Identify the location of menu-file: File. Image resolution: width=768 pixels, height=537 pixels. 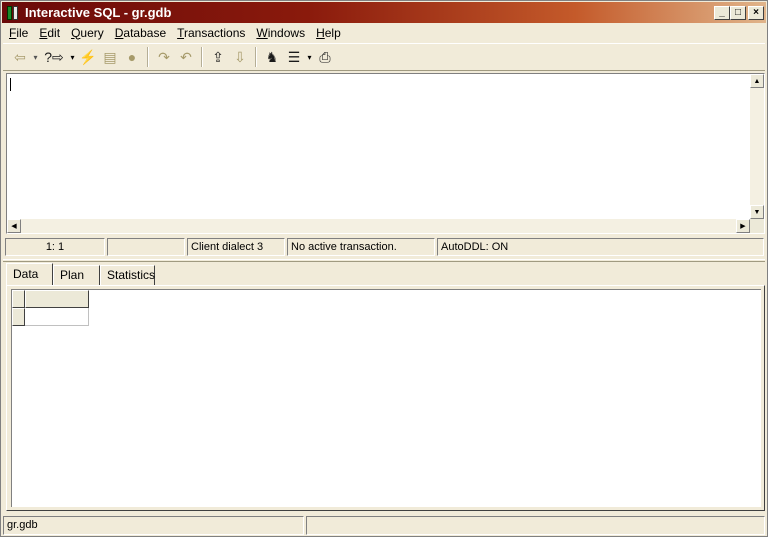
(18, 33).